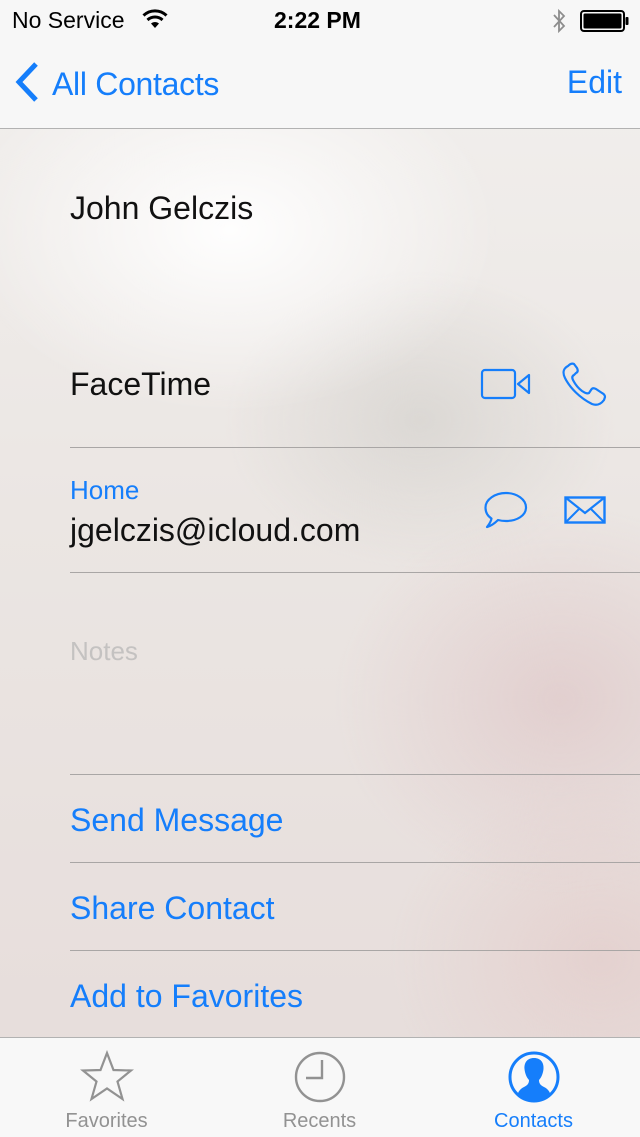 Image resolution: width=640 pixels, height=1137 pixels. Describe the element at coordinates (136, 83) in the screenshot. I see `back-button-label: All Contacts` at that location.